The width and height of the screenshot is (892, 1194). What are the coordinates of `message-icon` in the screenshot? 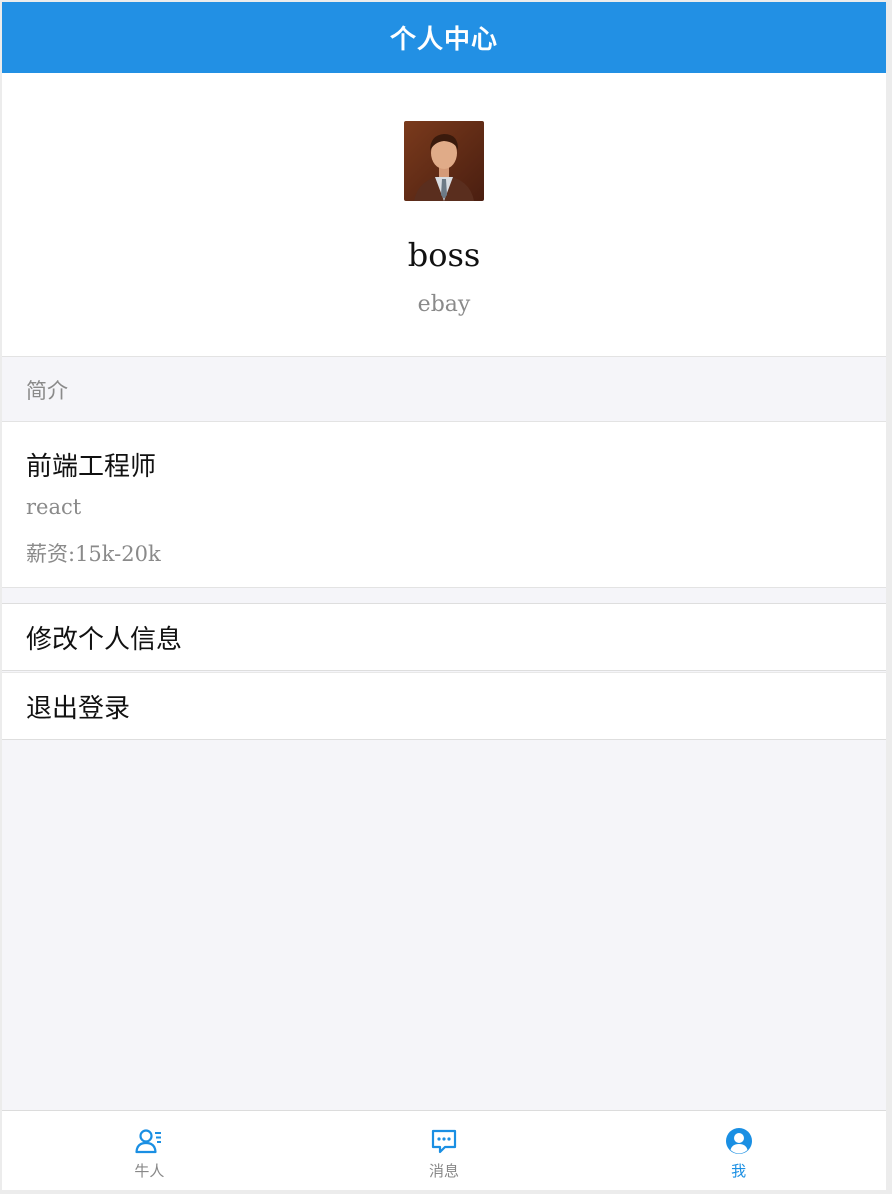 It's located at (444, 1141).